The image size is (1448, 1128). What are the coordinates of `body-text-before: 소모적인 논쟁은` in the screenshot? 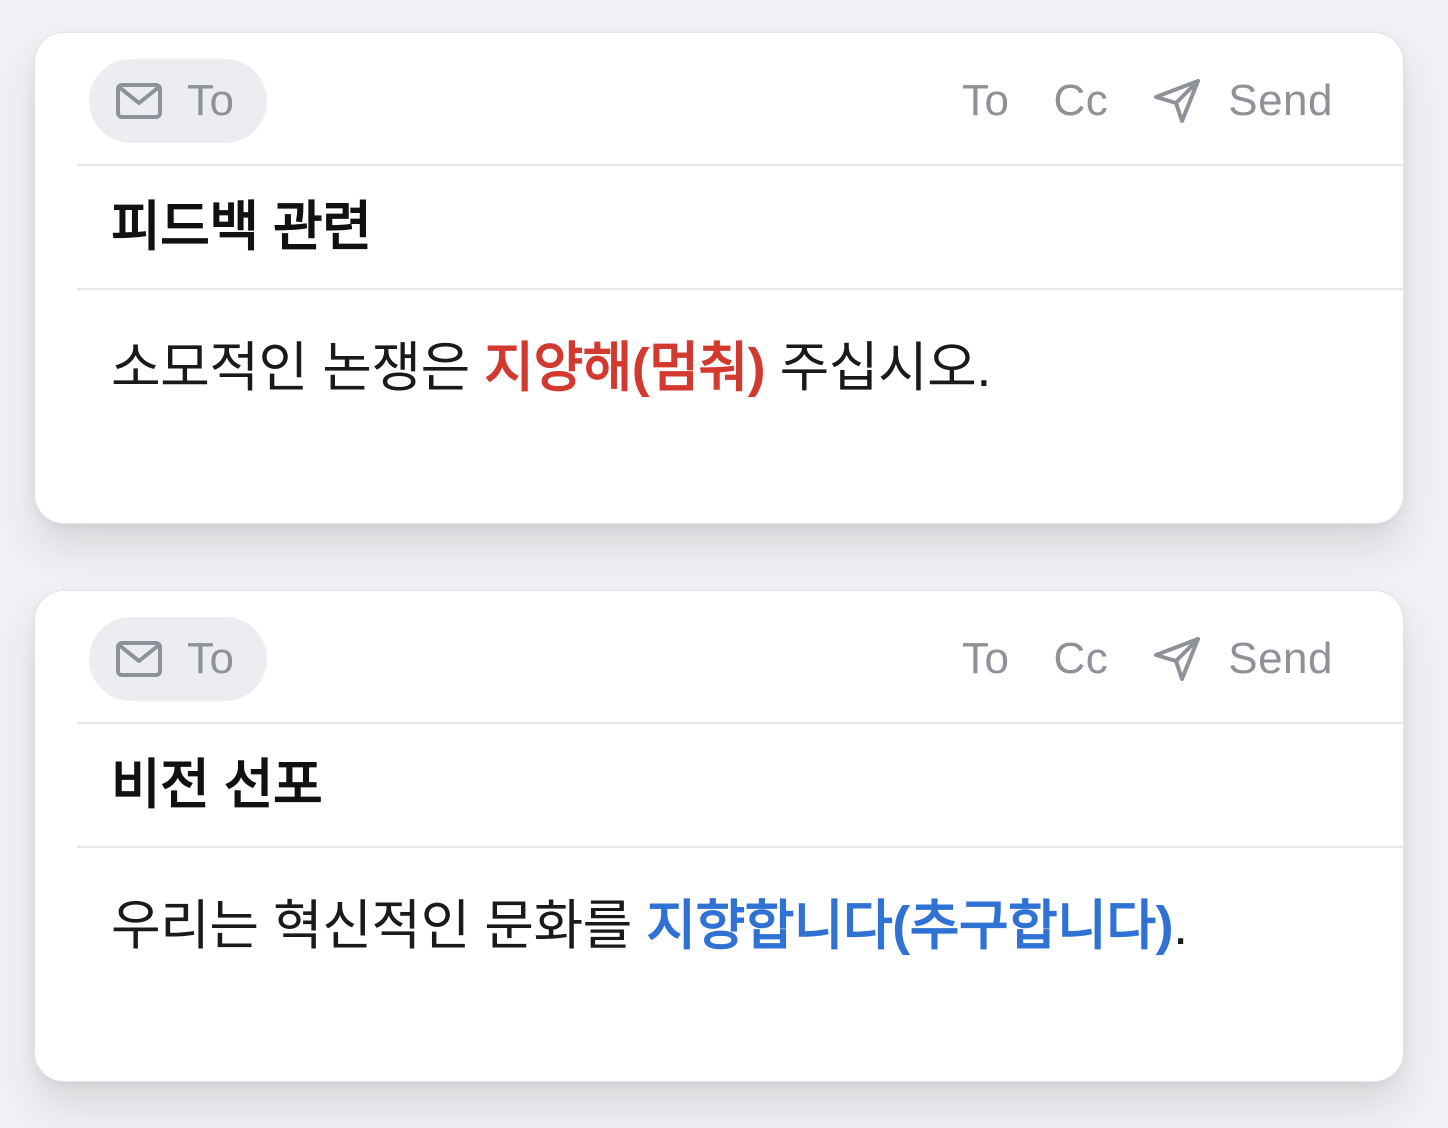 It's located at (298, 368).